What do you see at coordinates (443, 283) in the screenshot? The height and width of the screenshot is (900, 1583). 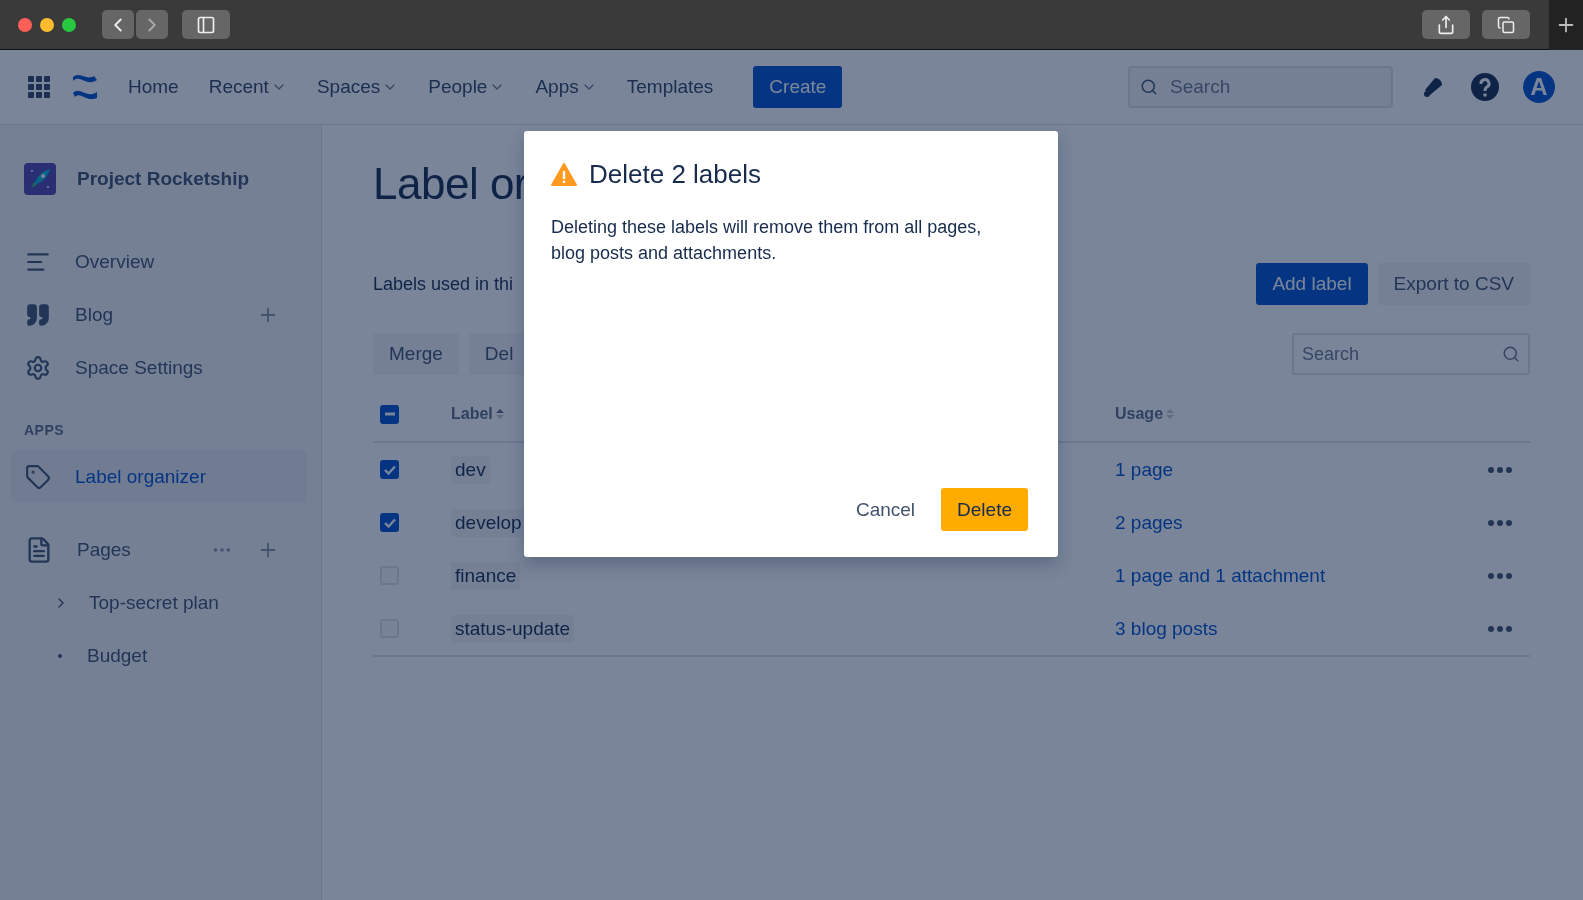 I see `page-description: Labels used in thi` at bounding box center [443, 283].